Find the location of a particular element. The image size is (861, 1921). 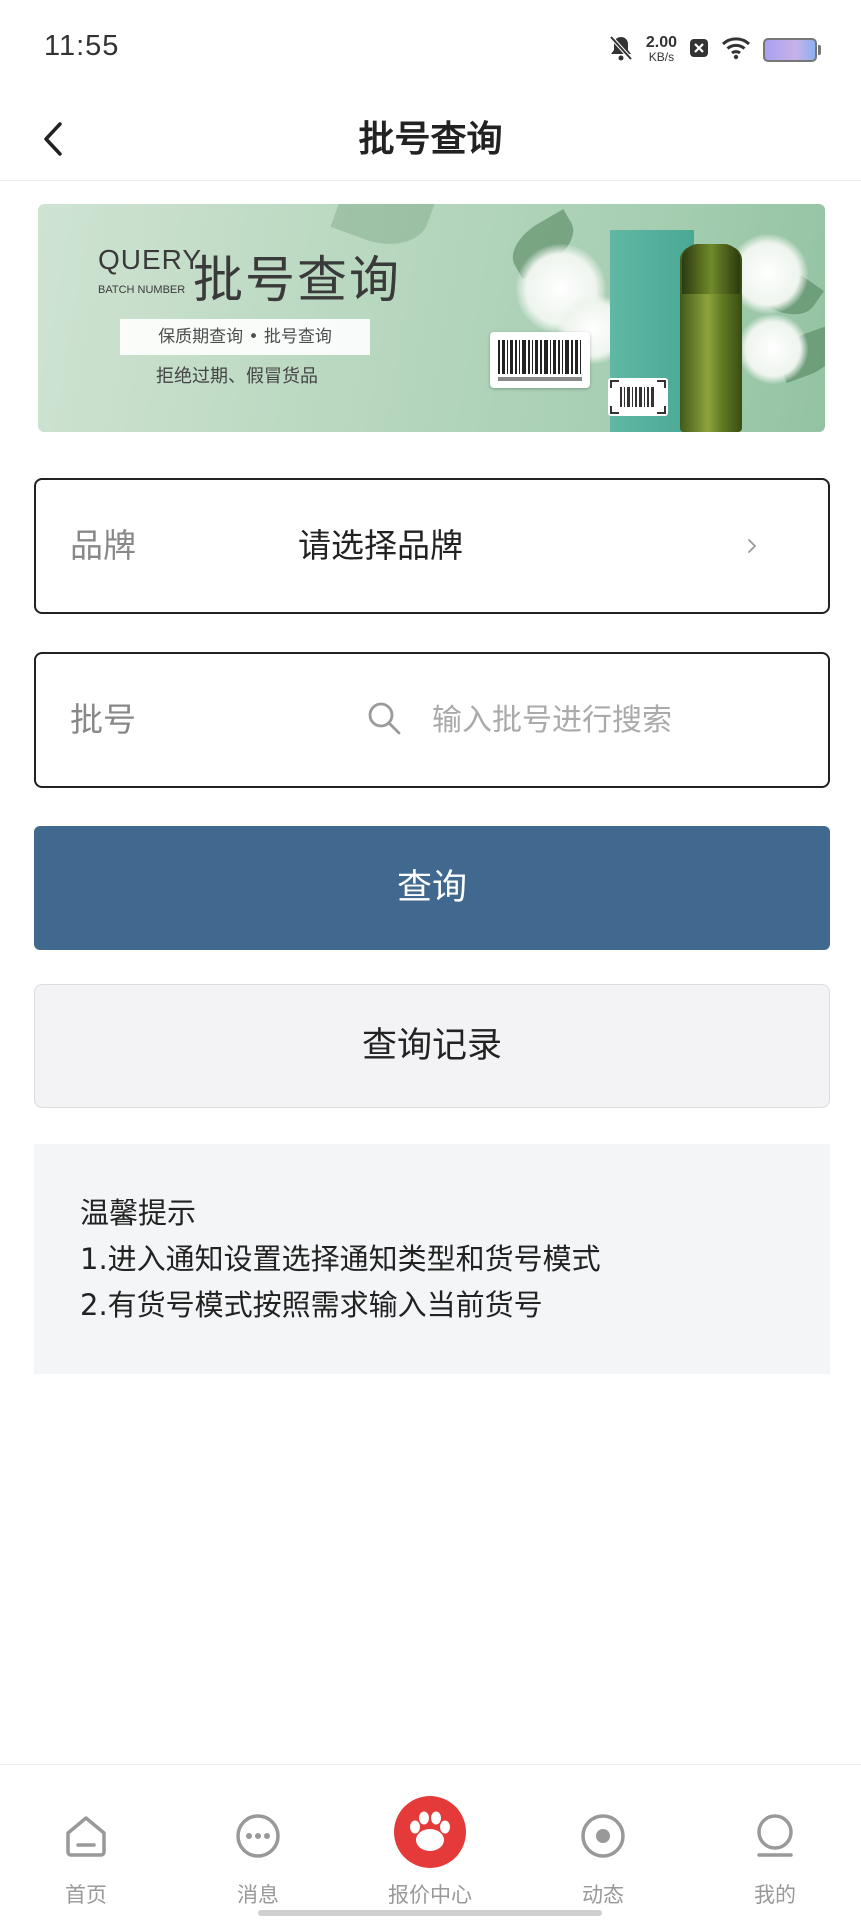

batch-search-input is located at coordinates (612, 720).